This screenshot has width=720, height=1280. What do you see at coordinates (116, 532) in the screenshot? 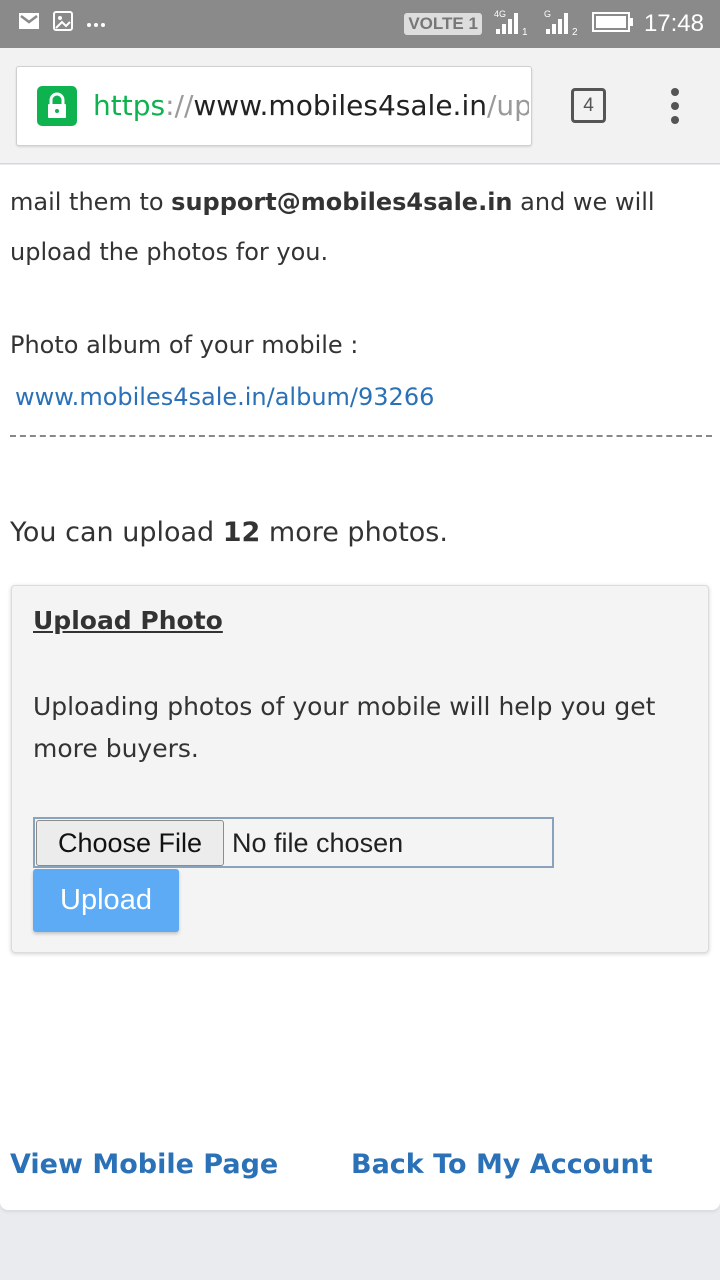
I see `remaining-prefix: You can upload` at bounding box center [116, 532].